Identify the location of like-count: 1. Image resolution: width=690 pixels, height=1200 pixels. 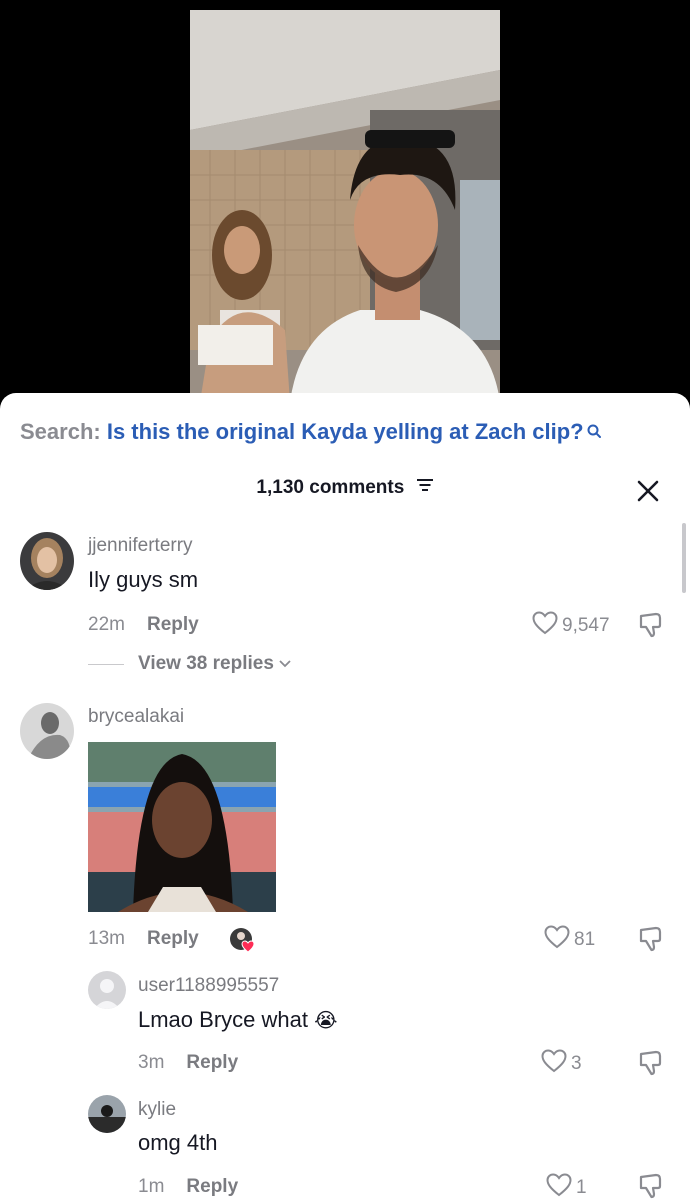
(581, 1187).